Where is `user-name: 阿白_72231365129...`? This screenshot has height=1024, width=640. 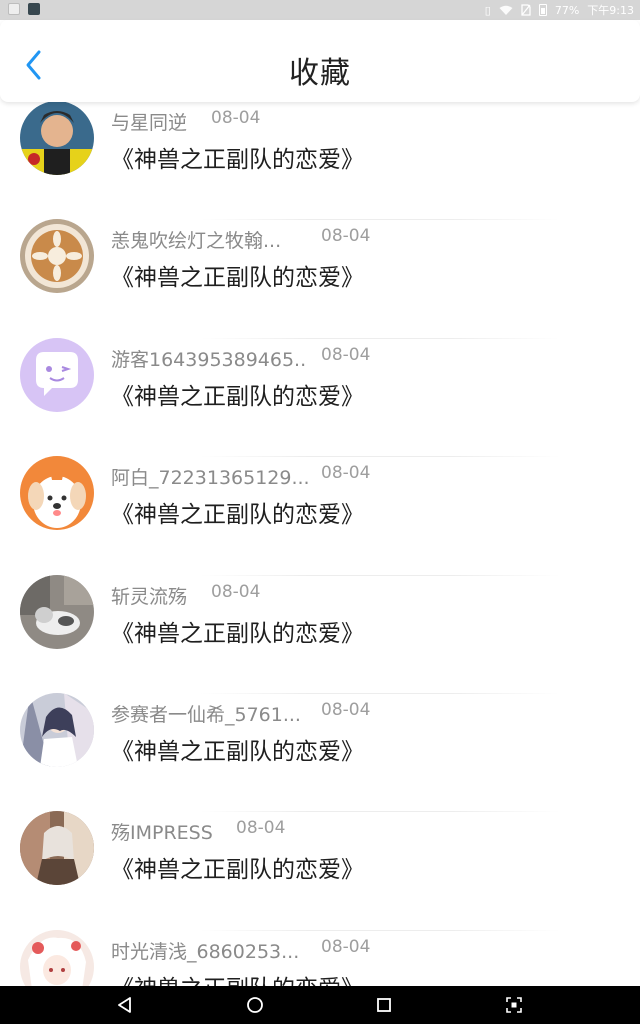
user-name: 阿白_72231365129... is located at coordinates (210, 478).